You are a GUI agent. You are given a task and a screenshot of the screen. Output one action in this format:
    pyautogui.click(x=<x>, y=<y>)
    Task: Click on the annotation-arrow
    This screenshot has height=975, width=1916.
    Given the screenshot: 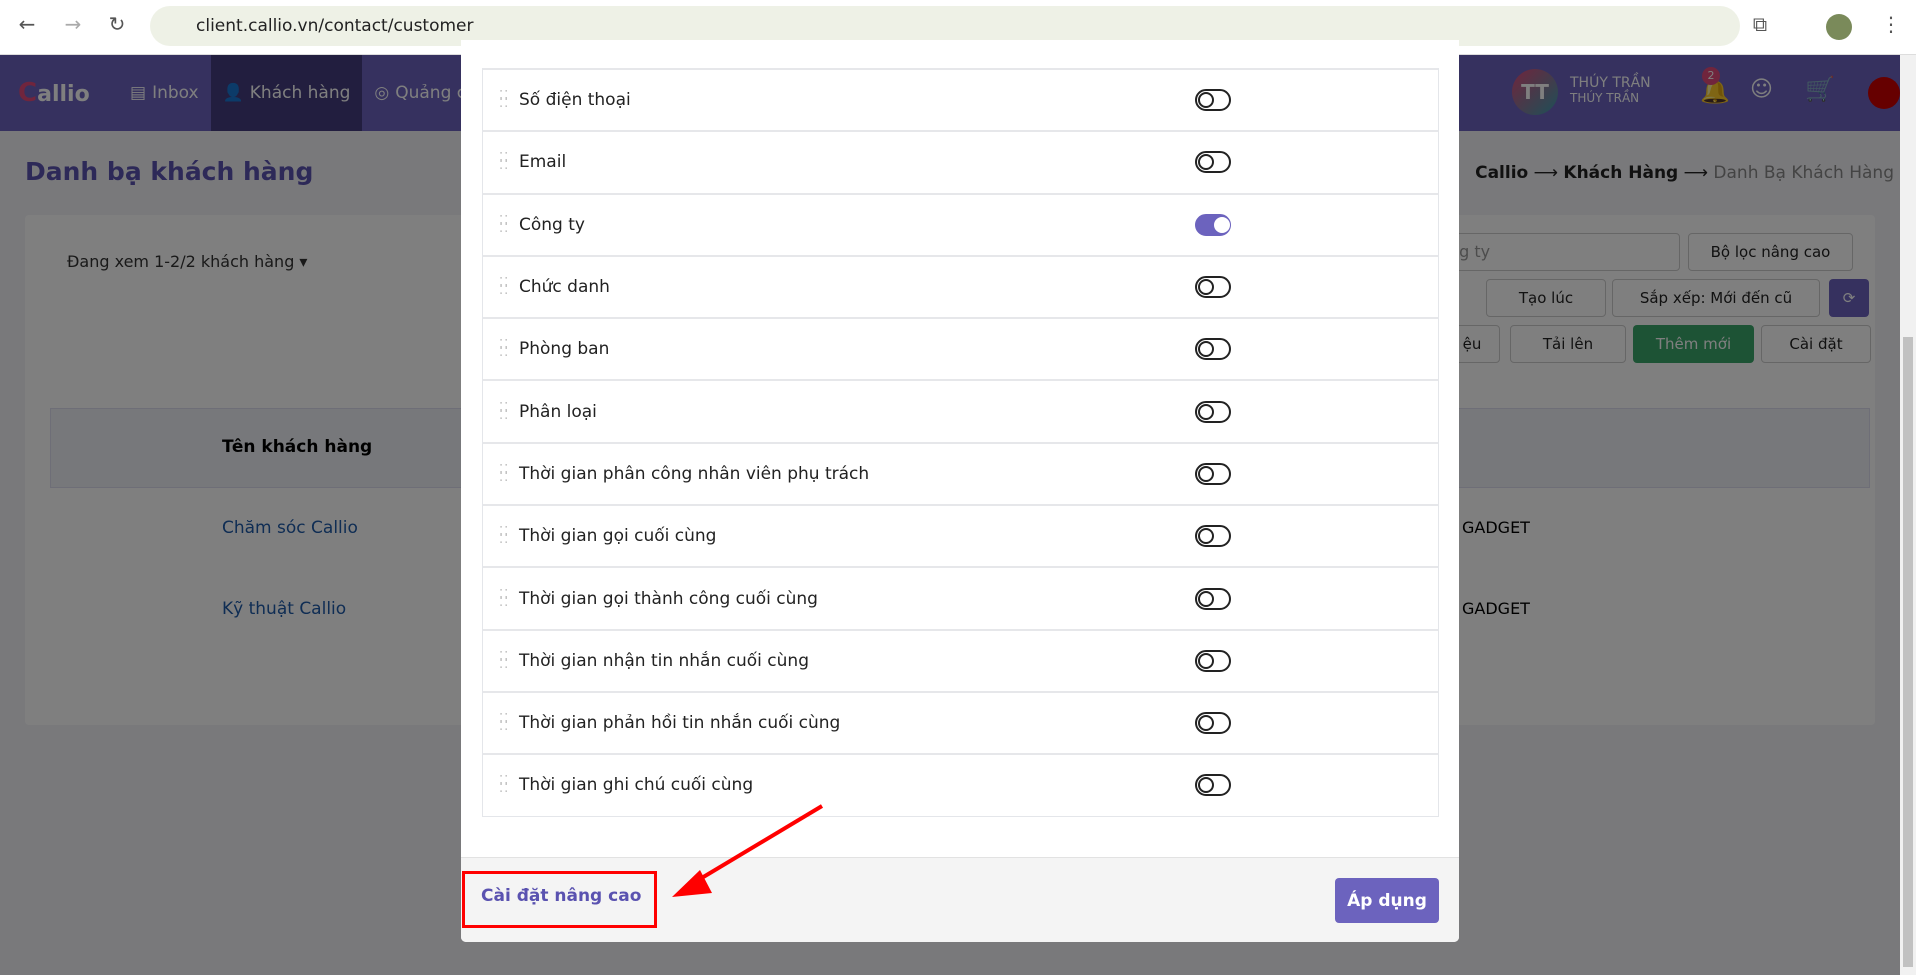 What is the action you would take?
    pyautogui.click(x=748, y=850)
    